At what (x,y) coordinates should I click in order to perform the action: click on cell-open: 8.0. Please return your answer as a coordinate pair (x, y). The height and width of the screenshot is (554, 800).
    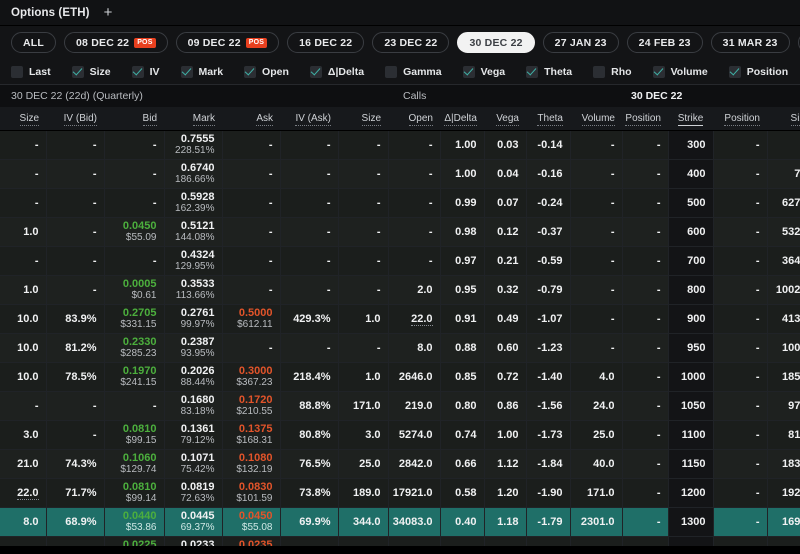
    Looking at the image, I should click on (414, 348).